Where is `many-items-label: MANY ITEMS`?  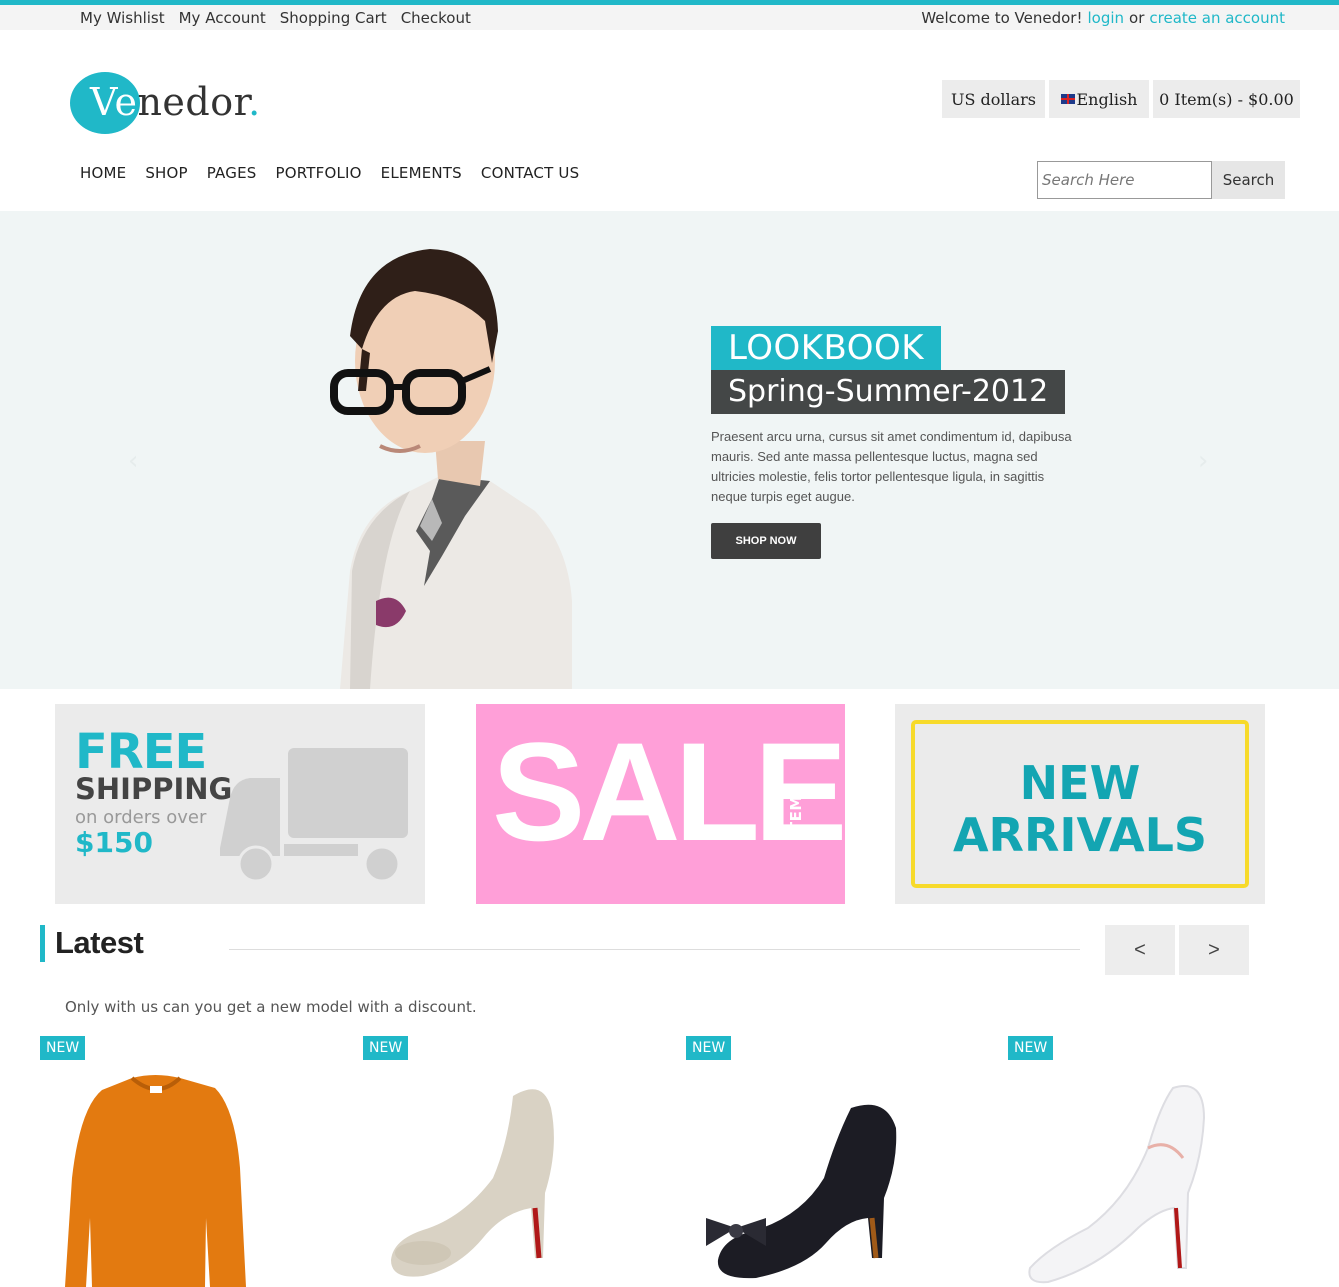 many-items-label: MANY ITEMS is located at coordinates (787, 811).